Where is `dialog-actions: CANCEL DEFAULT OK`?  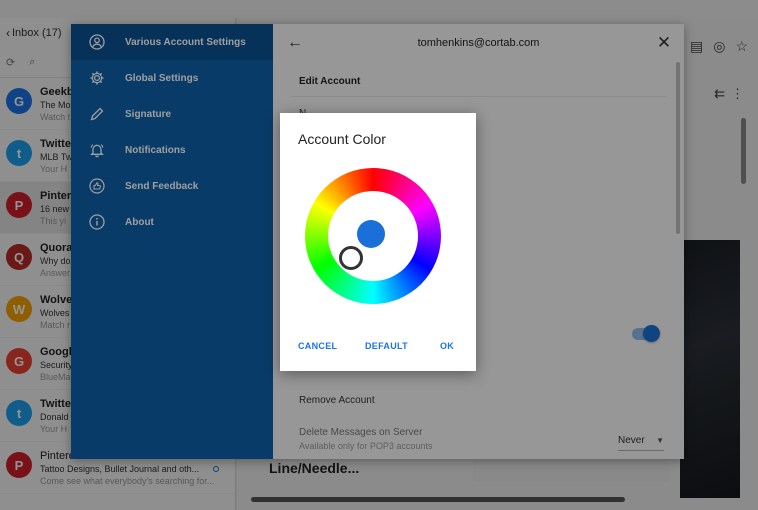 dialog-actions: CANCEL DEFAULT OK is located at coordinates (378, 349).